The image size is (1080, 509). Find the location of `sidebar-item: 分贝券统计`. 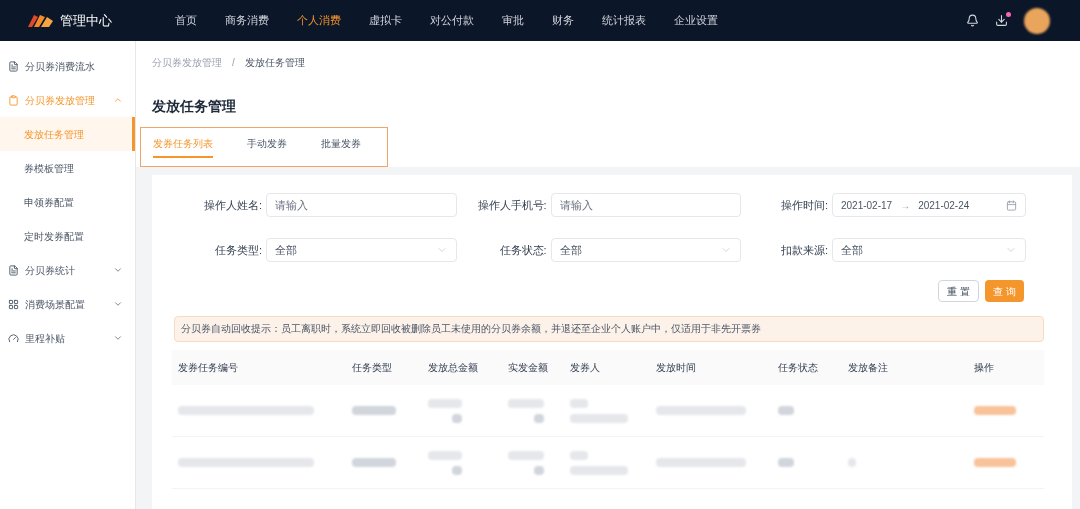

sidebar-item: 分贝券统计 is located at coordinates (67, 270).